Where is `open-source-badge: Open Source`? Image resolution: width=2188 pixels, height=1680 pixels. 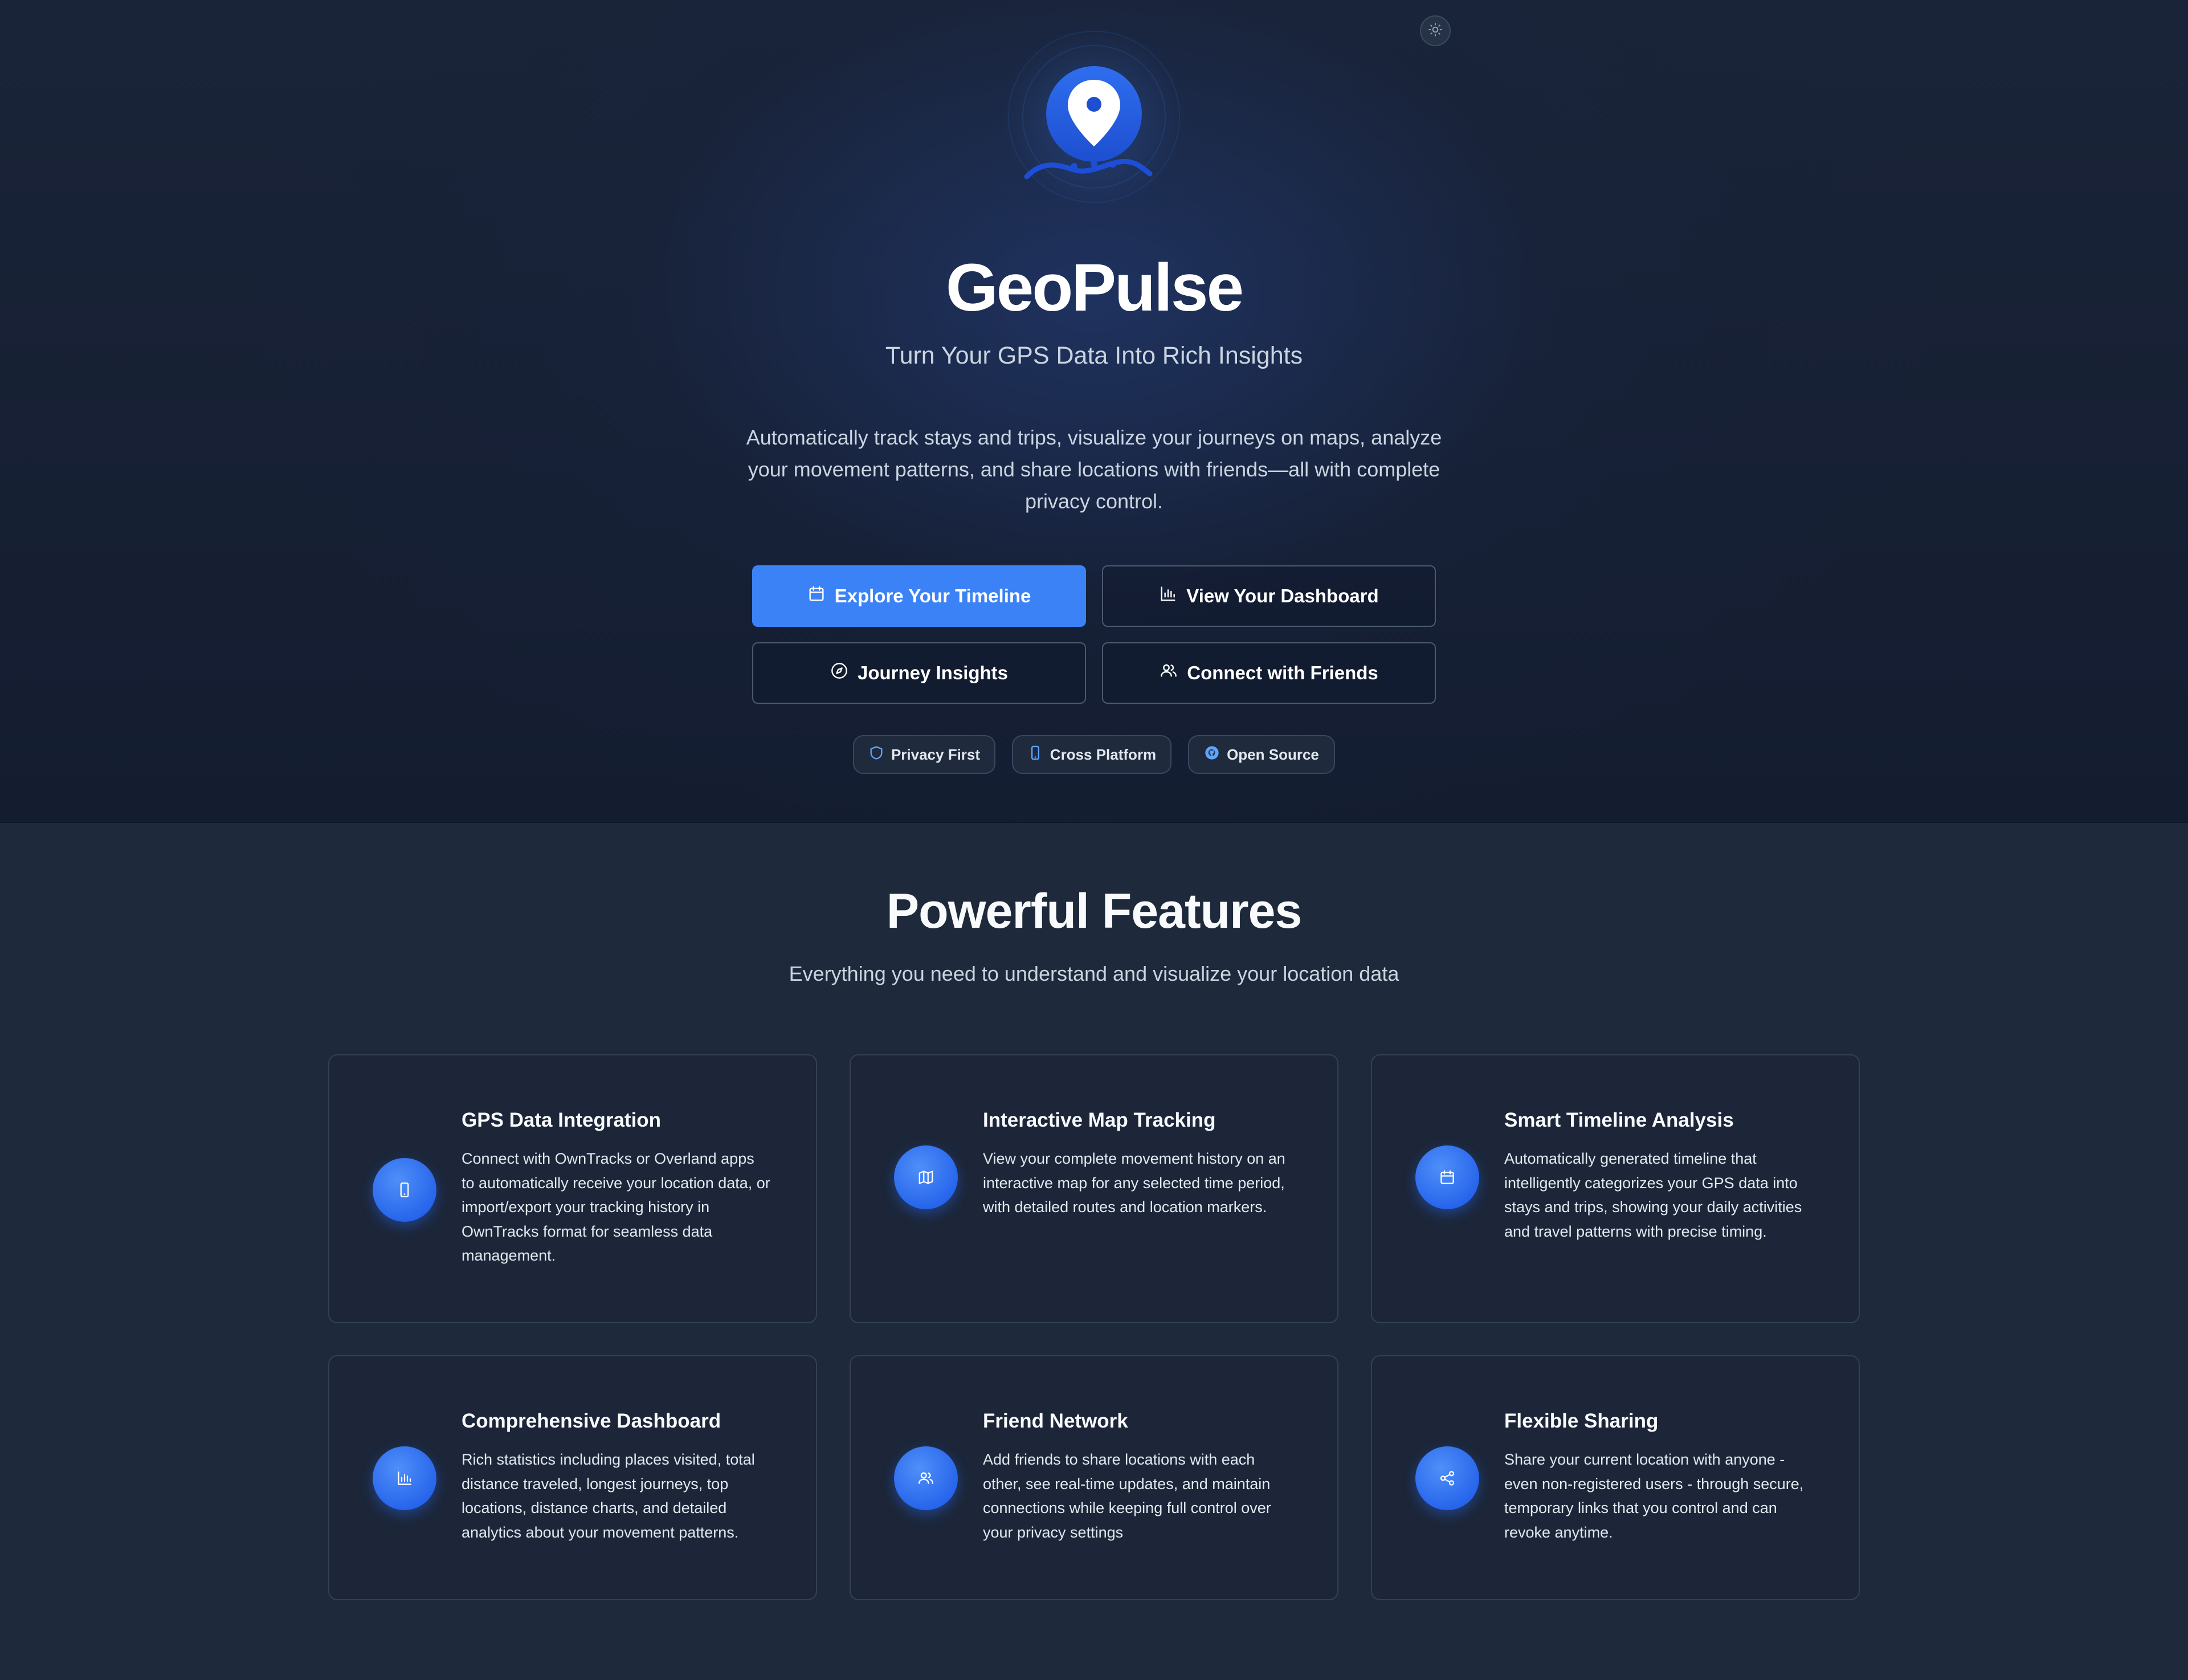
open-source-badge: Open Source is located at coordinates (1261, 754).